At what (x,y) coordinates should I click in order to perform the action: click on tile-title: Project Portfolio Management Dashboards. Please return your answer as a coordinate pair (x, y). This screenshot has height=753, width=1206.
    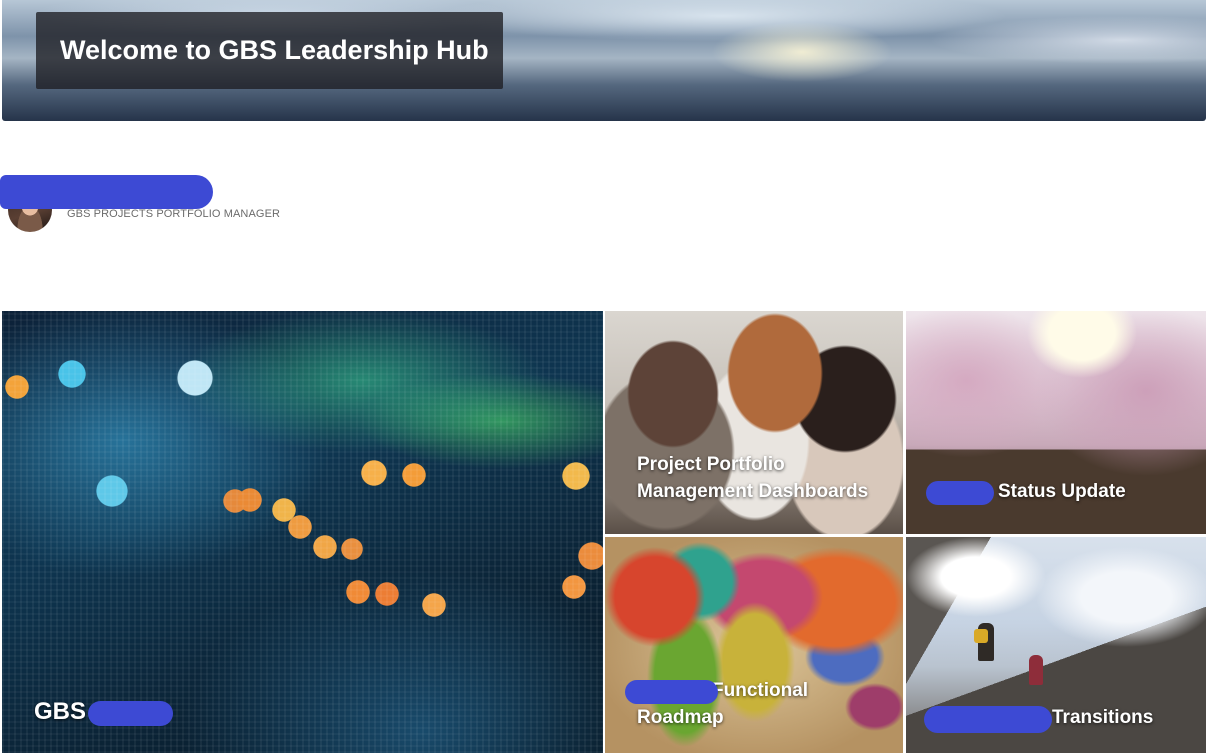
    Looking at the image, I should click on (753, 478).